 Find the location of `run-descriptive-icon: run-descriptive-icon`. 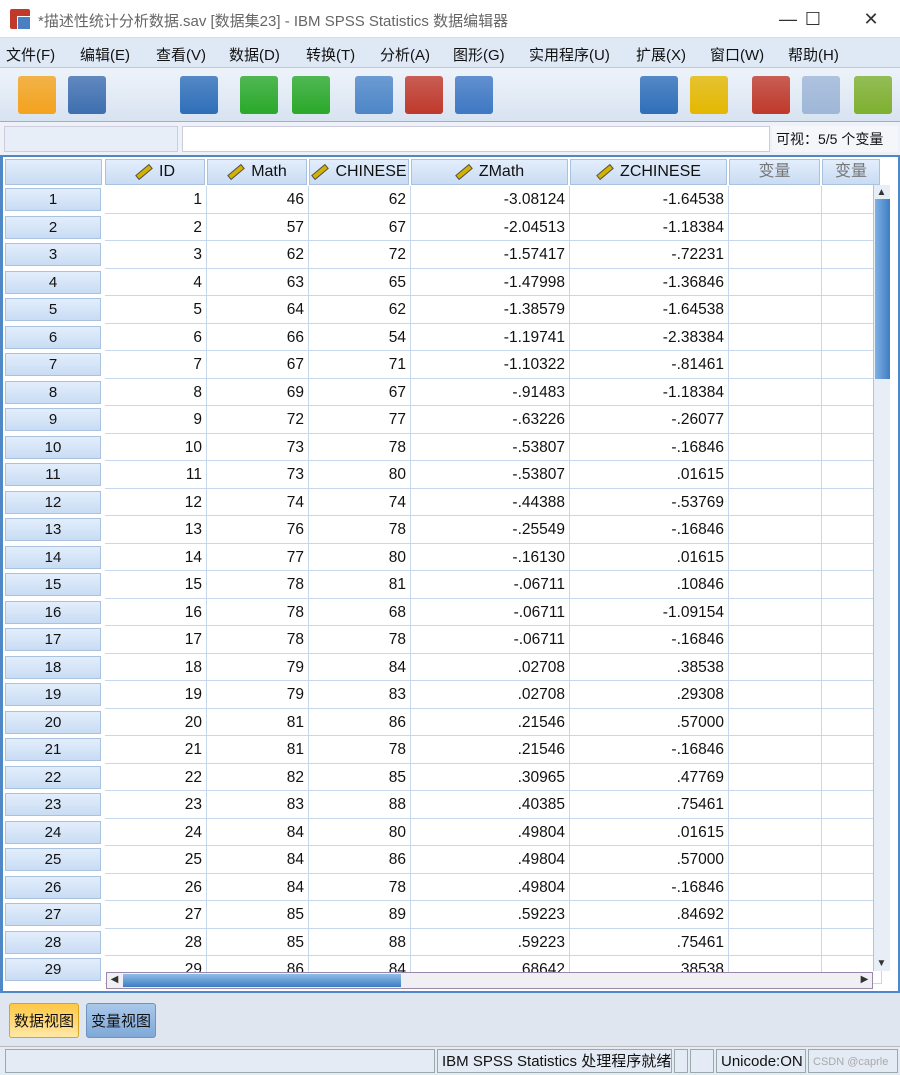

run-descriptive-icon: run-descriptive-icon is located at coordinates (524, 95).